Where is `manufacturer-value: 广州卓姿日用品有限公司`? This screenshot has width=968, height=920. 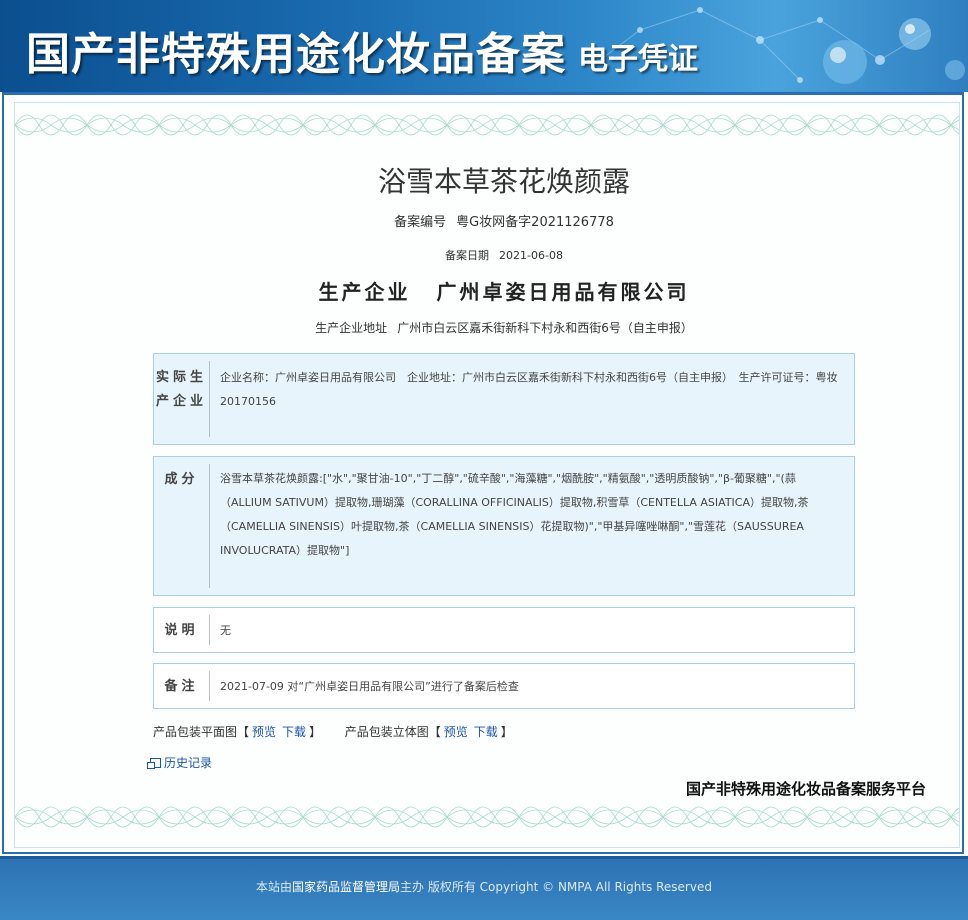 manufacturer-value: 广州卓姿日用品有限公司 is located at coordinates (563, 292).